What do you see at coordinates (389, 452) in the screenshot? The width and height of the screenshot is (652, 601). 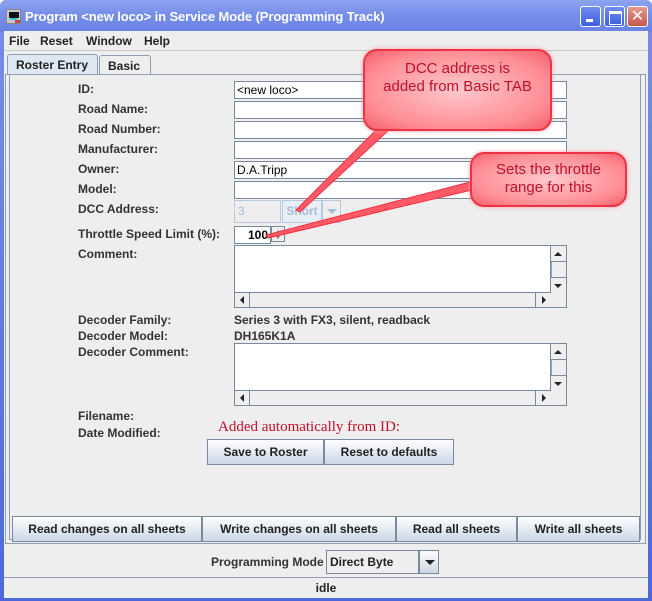 I see `reset-to-defaults-button: Reset to defaults` at bounding box center [389, 452].